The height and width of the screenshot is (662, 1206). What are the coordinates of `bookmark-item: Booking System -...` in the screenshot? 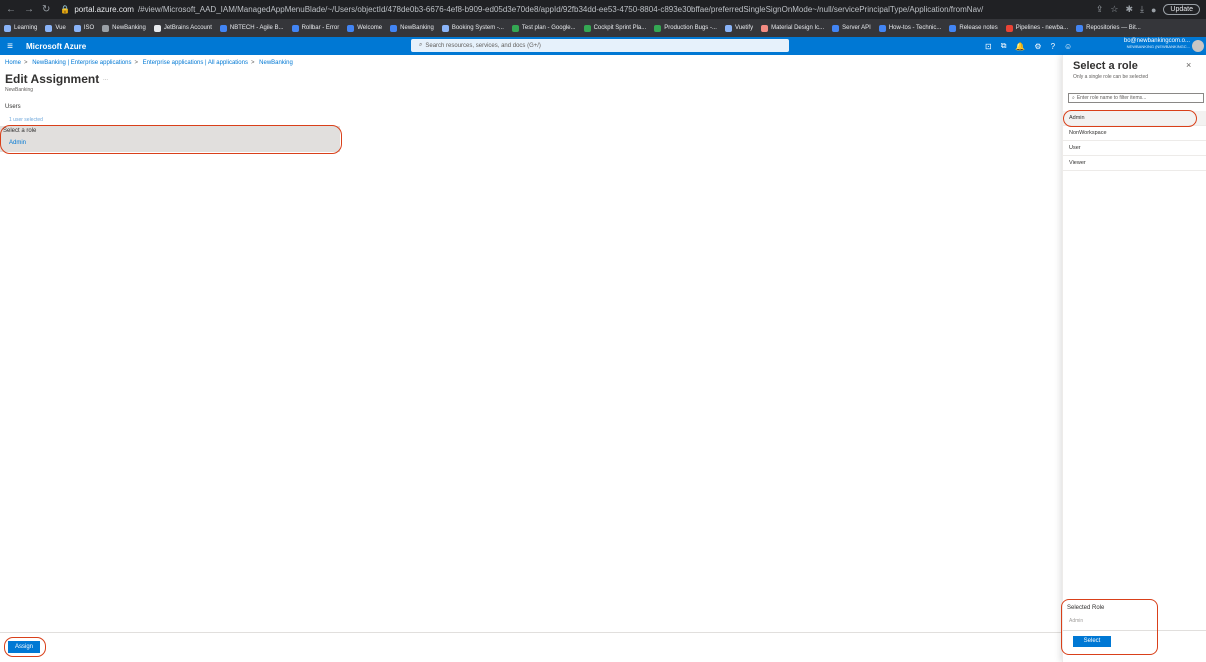 It's located at (472, 28).